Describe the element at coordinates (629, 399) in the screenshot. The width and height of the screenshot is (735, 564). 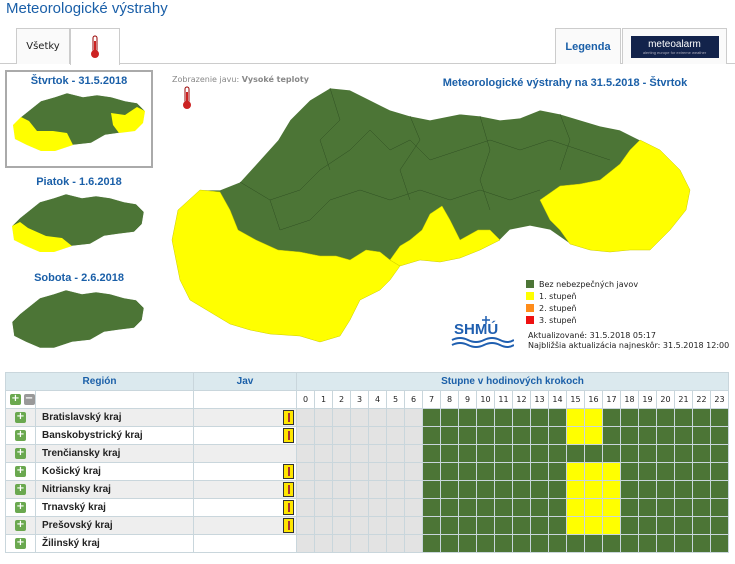
I see `hour-label: 18` at that location.